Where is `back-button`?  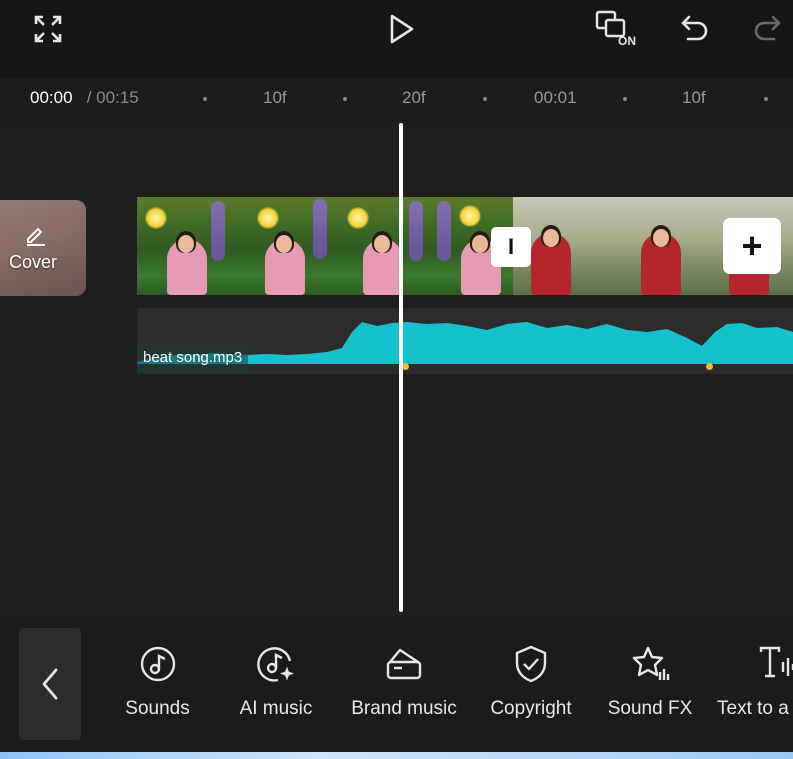
back-button is located at coordinates (50, 684).